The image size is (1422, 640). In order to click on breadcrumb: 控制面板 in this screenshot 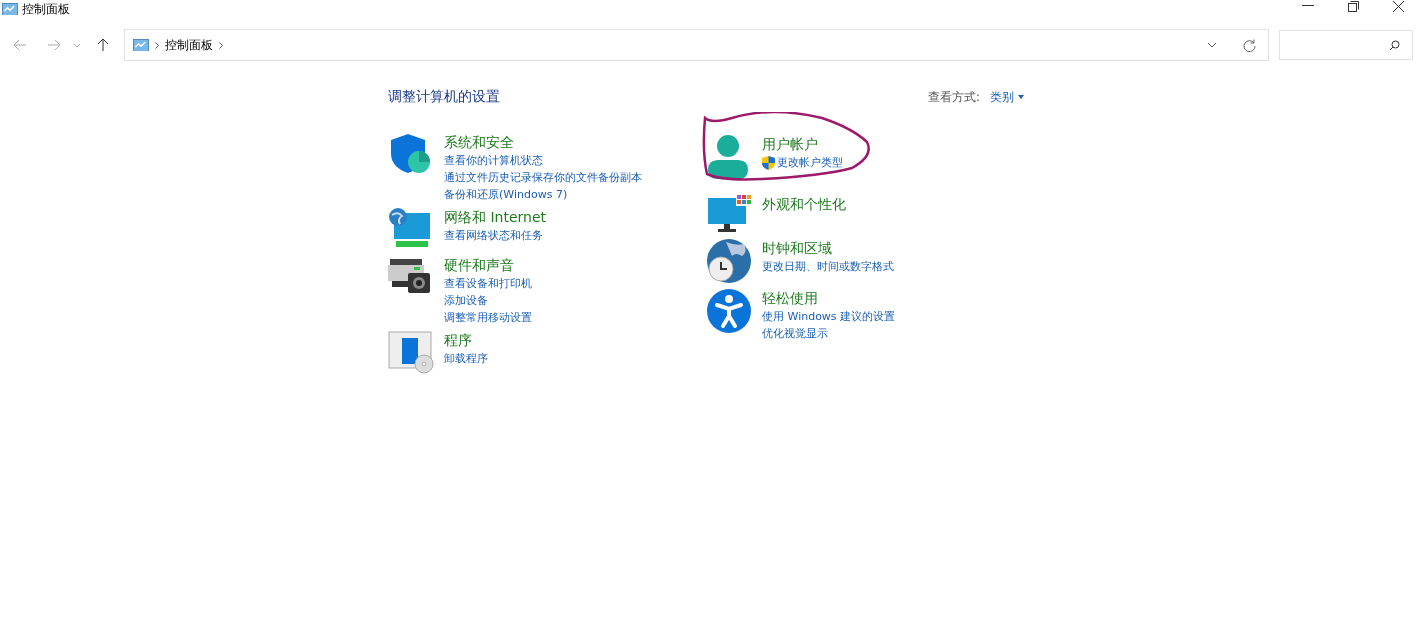, I will do `click(189, 45)`.